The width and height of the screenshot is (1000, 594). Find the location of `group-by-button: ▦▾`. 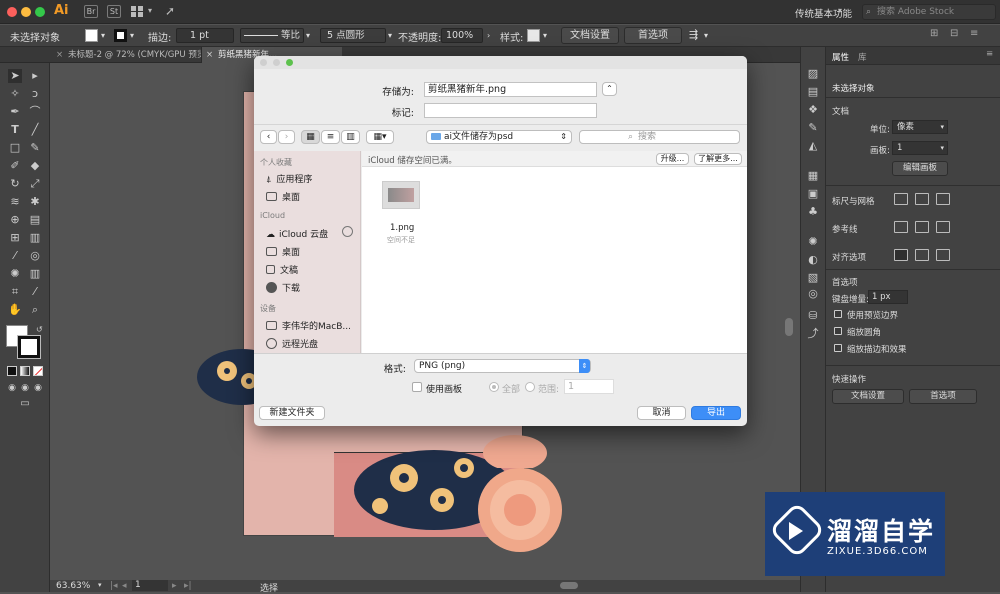

group-by-button: ▦▾ is located at coordinates (380, 137).